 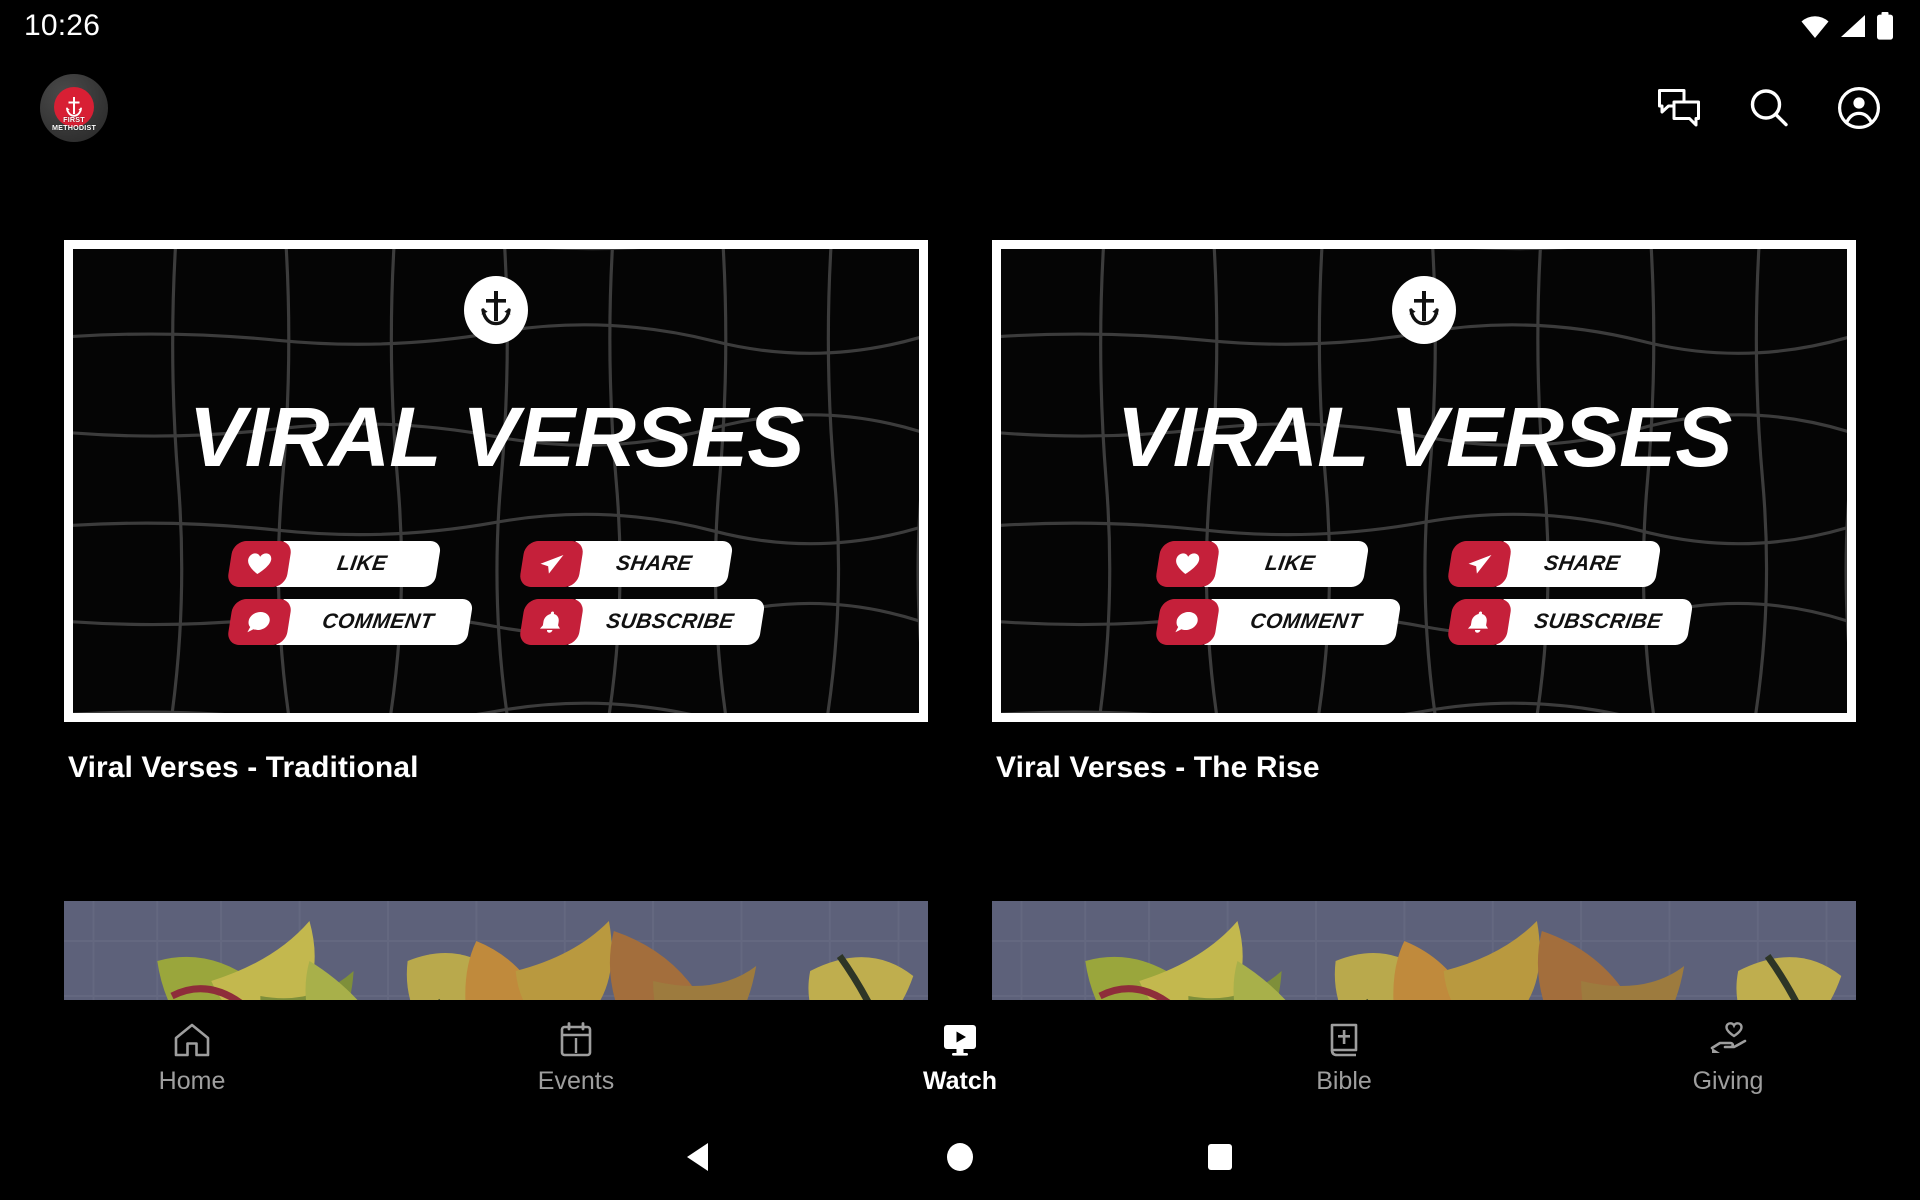 I want to click on nav-item-watch: Watch, so click(x=960, y=1057).